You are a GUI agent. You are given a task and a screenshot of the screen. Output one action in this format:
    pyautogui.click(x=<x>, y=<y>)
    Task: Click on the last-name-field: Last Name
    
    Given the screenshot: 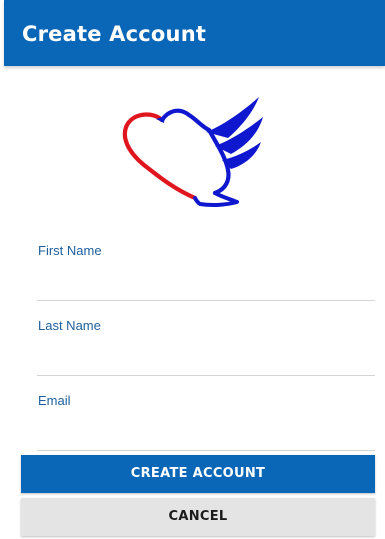 What is the action you would take?
    pyautogui.click(x=206, y=354)
    